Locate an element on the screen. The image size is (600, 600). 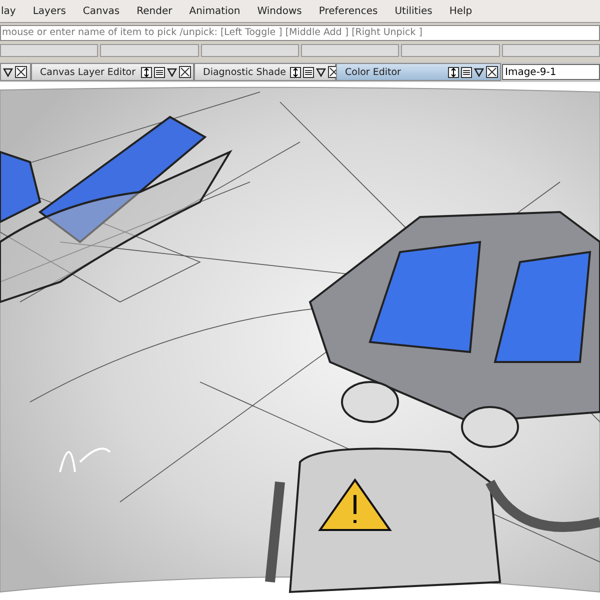
palette-tab: Canvas Layer Editor is located at coordinates (112, 72).